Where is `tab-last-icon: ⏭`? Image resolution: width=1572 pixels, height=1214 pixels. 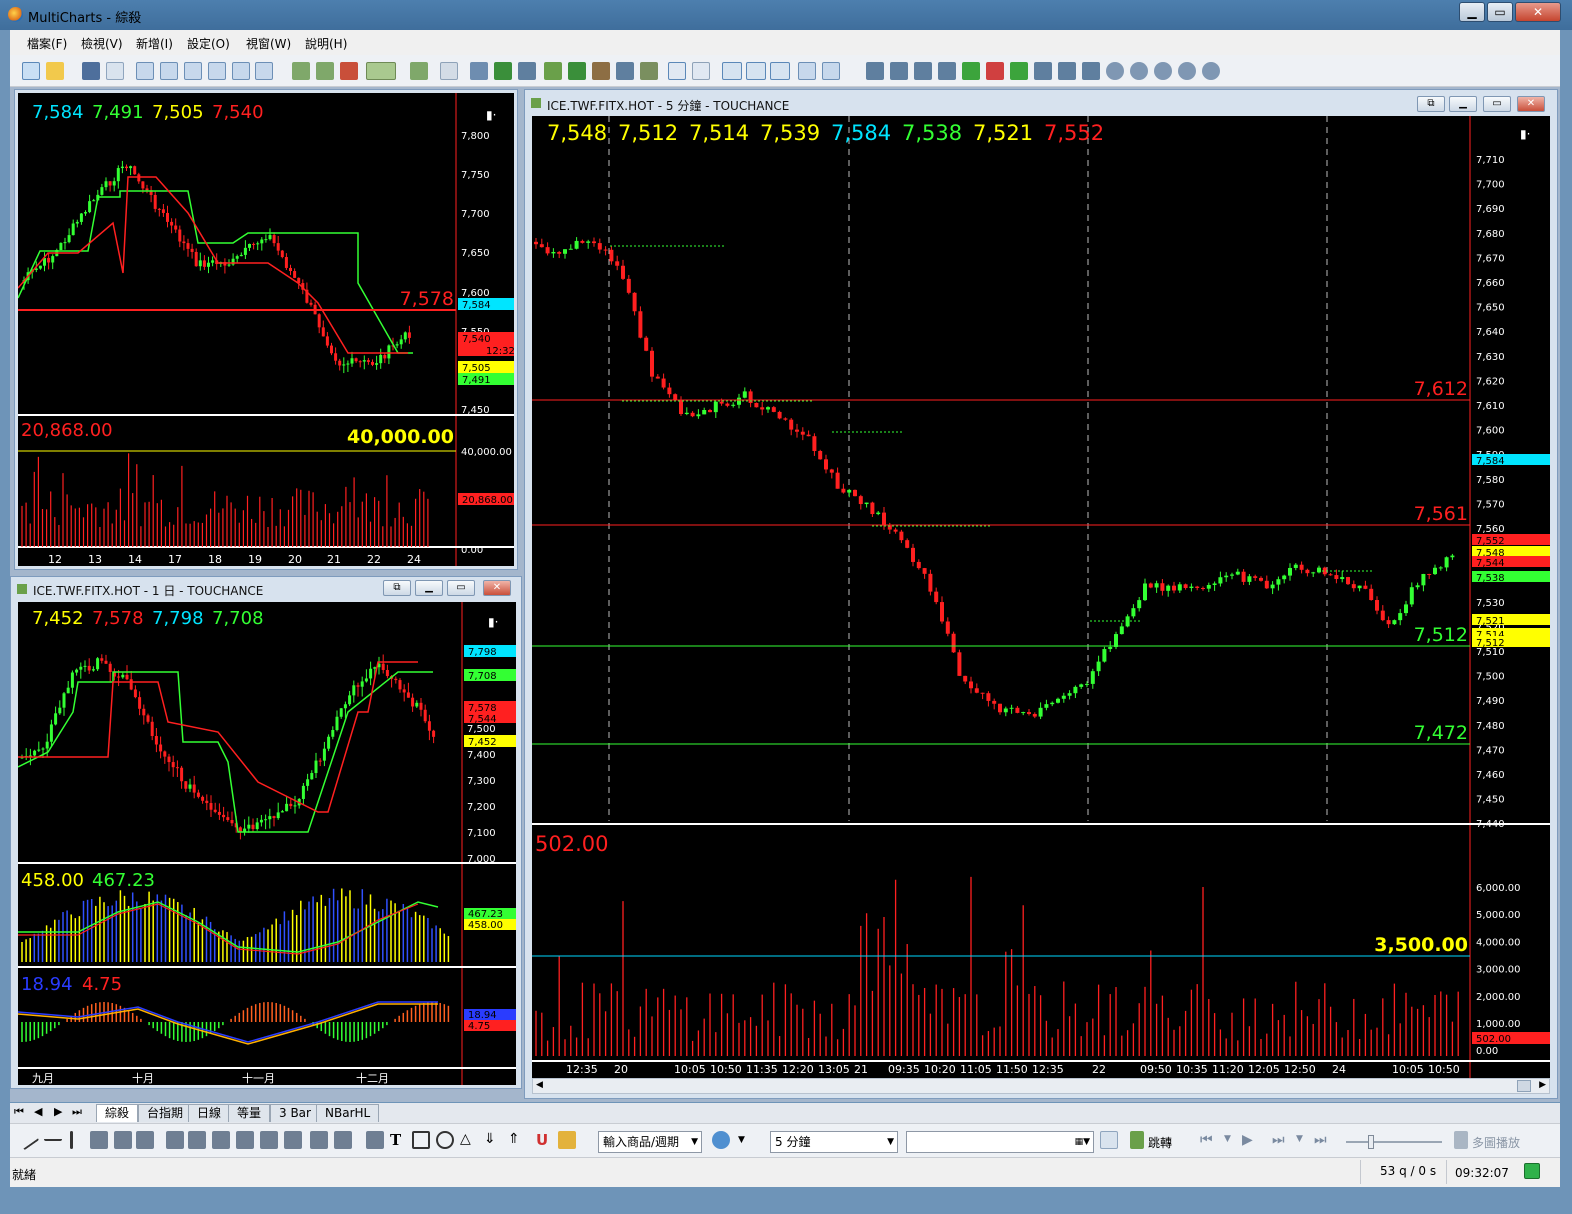 tab-last-icon: ⏭ is located at coordinates (77, 1112).